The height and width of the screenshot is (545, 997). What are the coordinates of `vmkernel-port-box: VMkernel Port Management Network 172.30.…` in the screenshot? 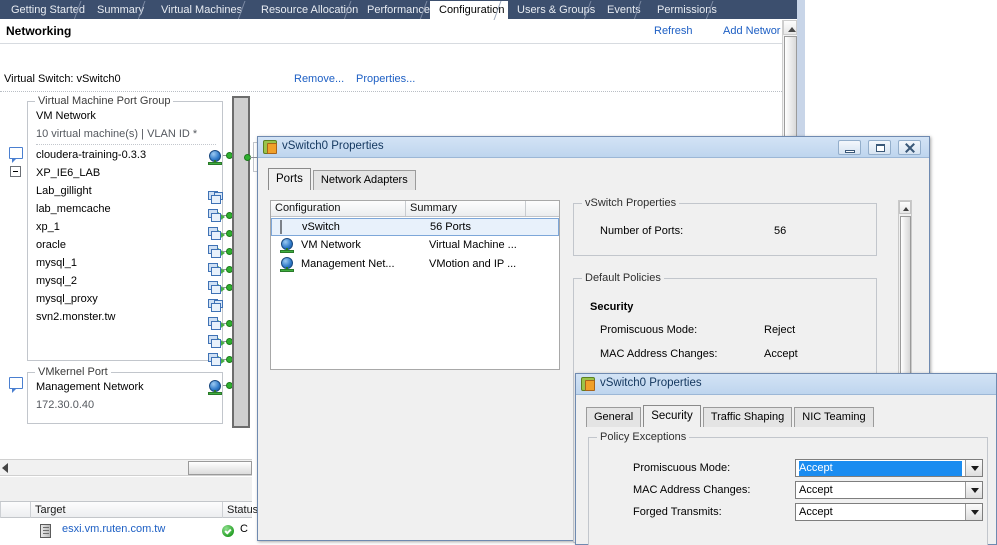 It's located at (125, 395).